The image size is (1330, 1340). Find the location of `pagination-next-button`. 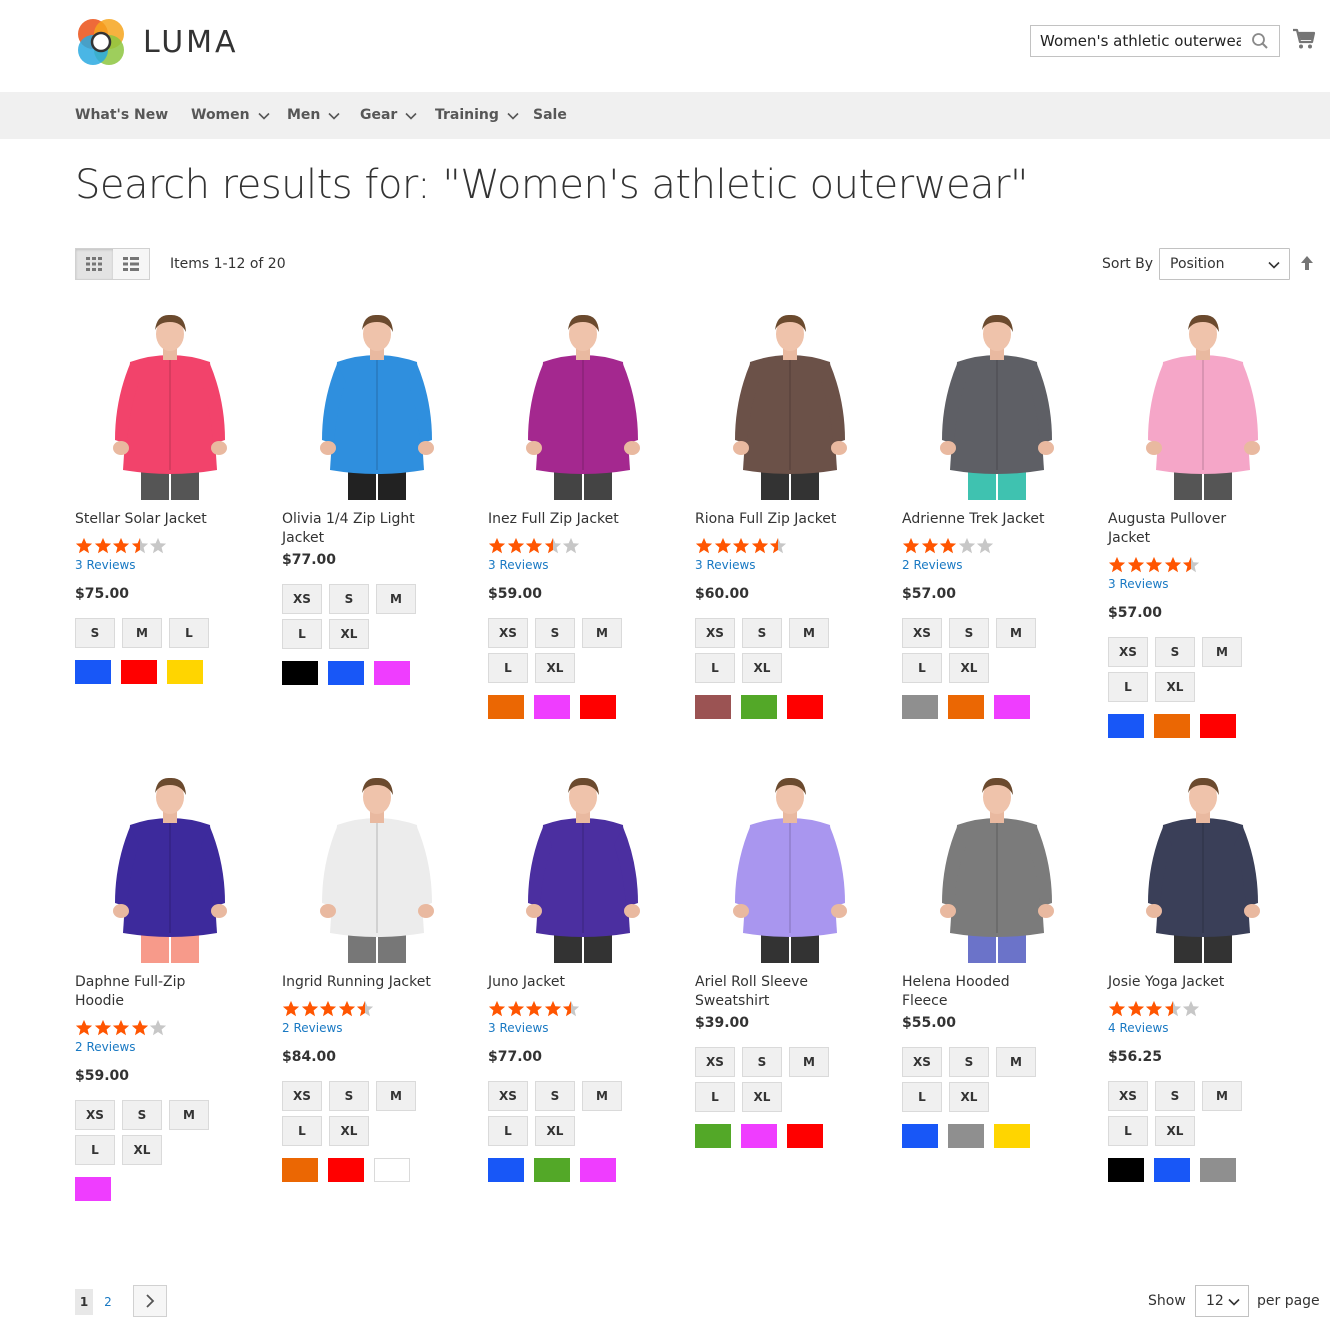

pagination-next-button is located at coordinates (150, 1301).